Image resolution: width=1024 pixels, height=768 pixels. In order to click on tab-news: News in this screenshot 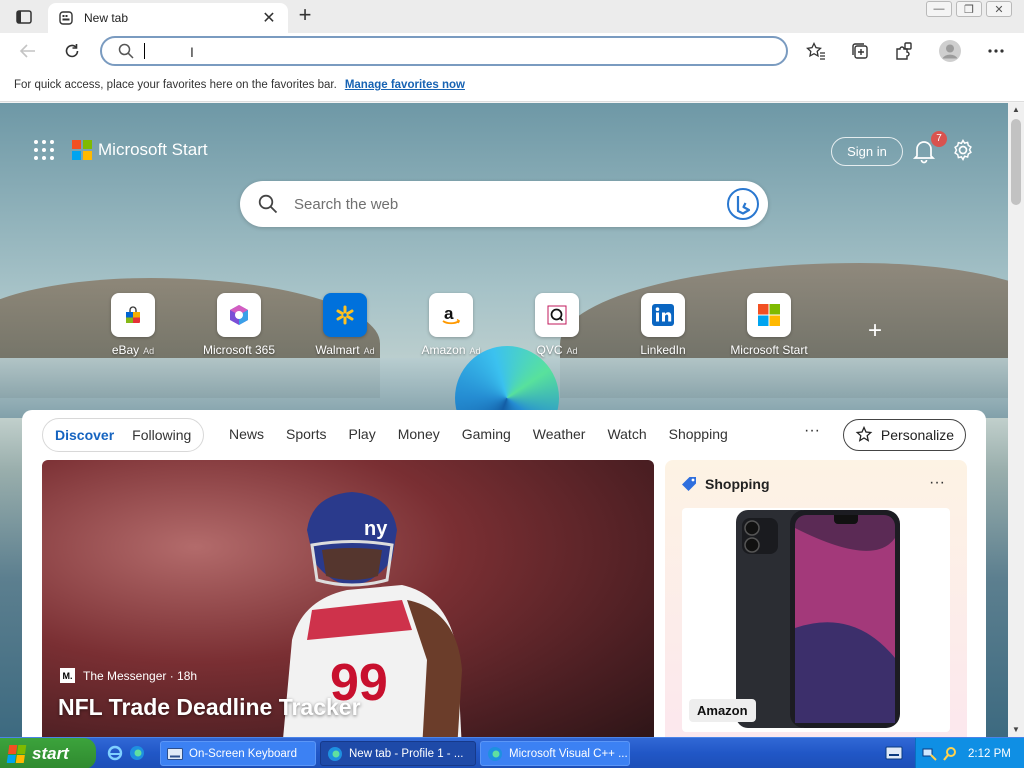, I will do `click(246, 434)`.